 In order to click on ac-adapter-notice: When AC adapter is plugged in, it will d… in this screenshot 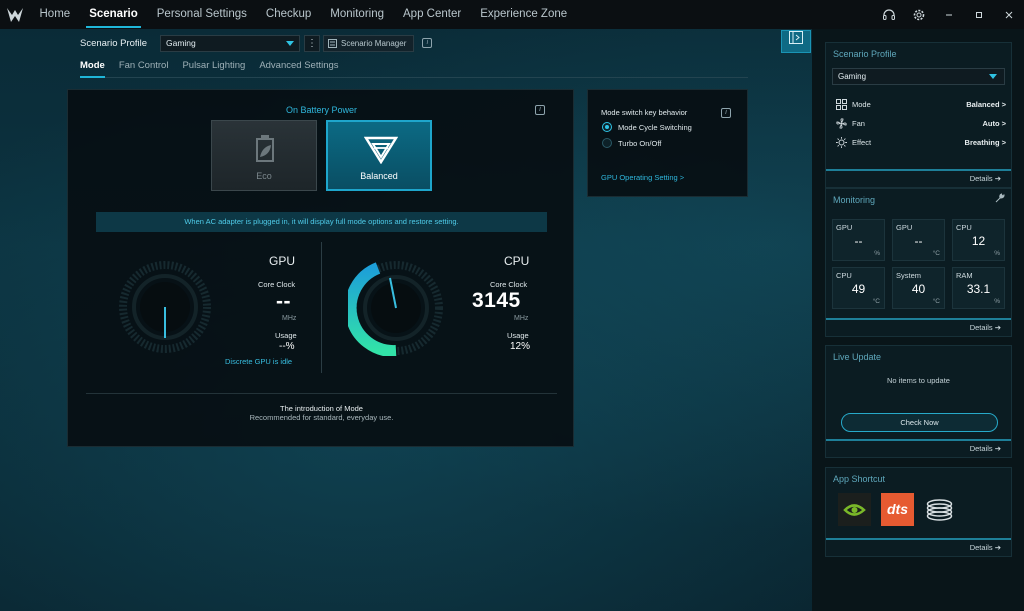, I will do `click(321, 222)`.